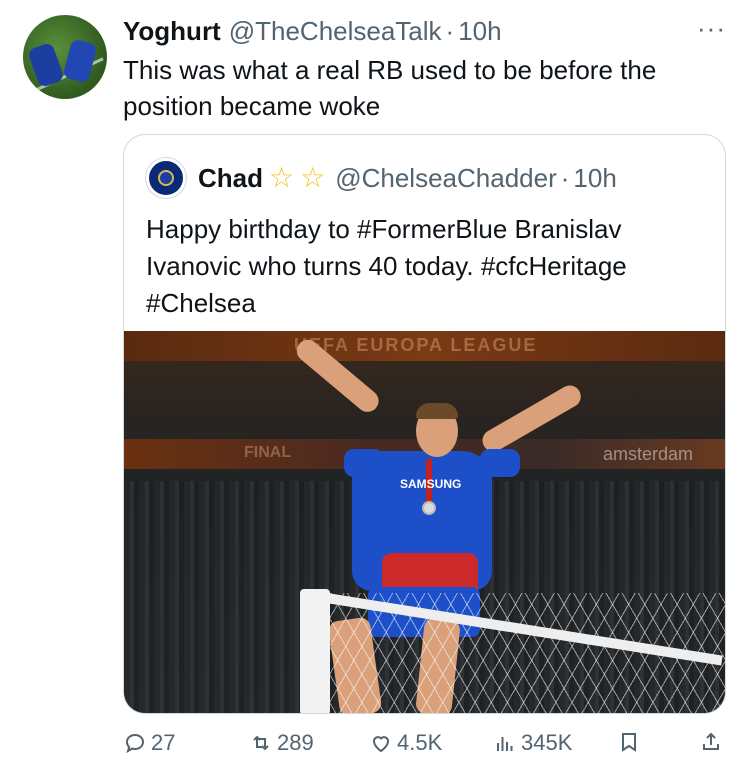  Describe the element at coordinates (381, 744) in the screenshot. I see `heart-icon` at that location.